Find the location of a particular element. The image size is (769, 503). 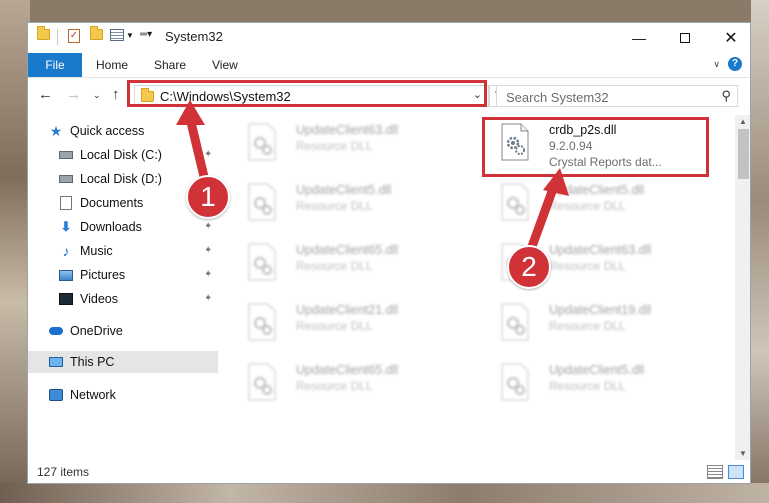

file-name: UpdateClient63.dll is located at coordinates (600, 250).